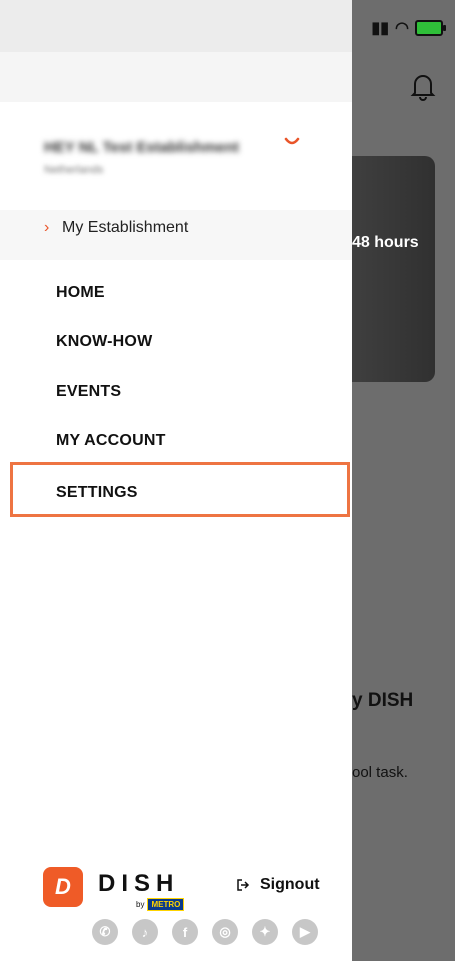 The width and height of the screenshot is (455, 961). Describe the element at coordinates (383, 700) in the screenshot. I see `background-heading: y DISH` at that location.